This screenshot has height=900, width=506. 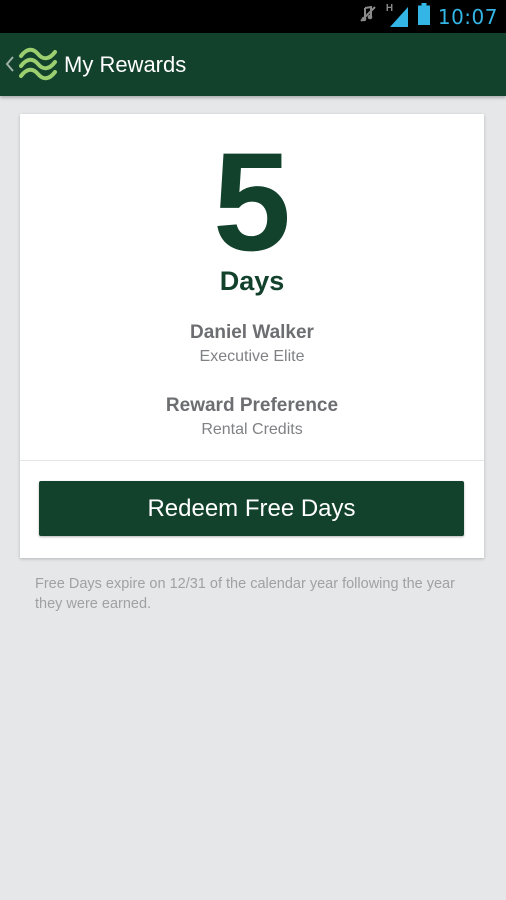 I want to click on page-title: My Rewards, so click(x=125, y=64).